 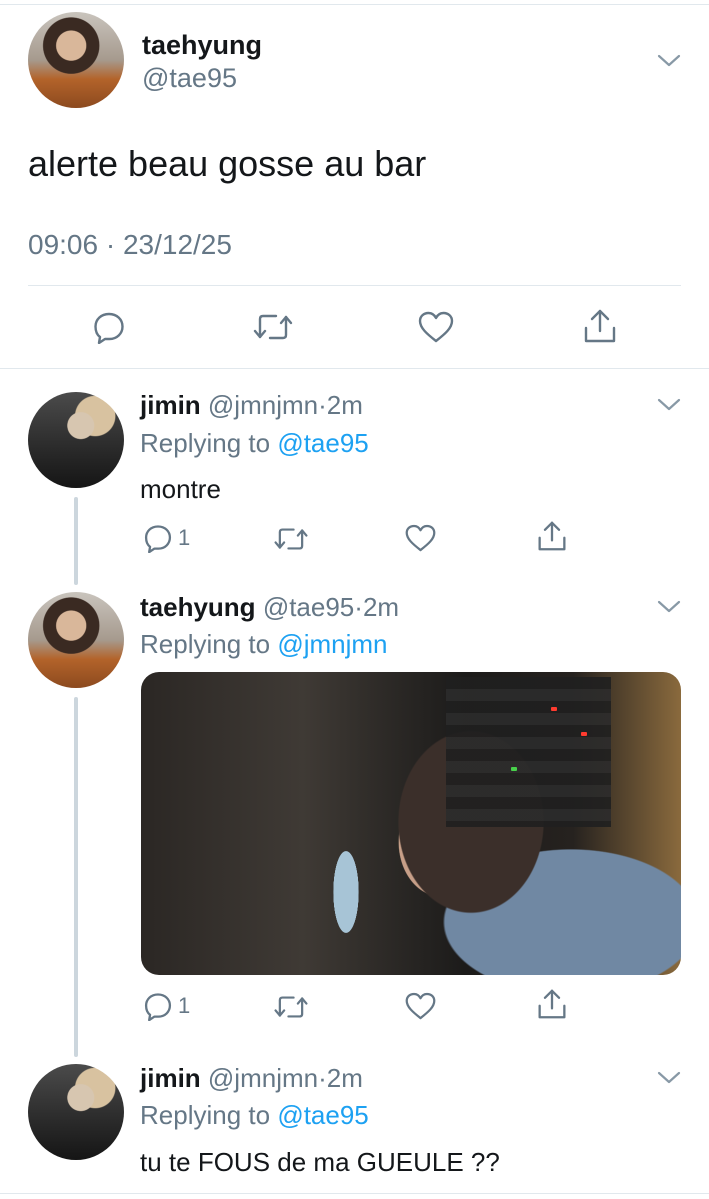 What do you see at coordinates (332, 644) in the screenshot?
I see `replying-to-mention: @jmnjmn` at bounding box center [332, 644].